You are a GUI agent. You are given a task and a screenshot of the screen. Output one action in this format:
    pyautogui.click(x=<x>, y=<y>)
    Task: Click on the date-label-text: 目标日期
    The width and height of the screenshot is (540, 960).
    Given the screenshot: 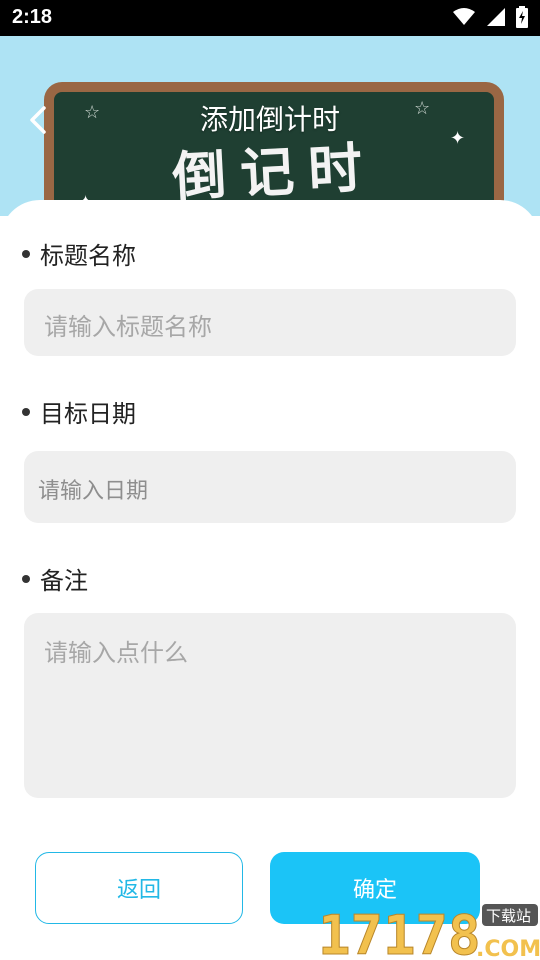 What is the action you would take?
    pyautogui.click(x=88, y=414)
    